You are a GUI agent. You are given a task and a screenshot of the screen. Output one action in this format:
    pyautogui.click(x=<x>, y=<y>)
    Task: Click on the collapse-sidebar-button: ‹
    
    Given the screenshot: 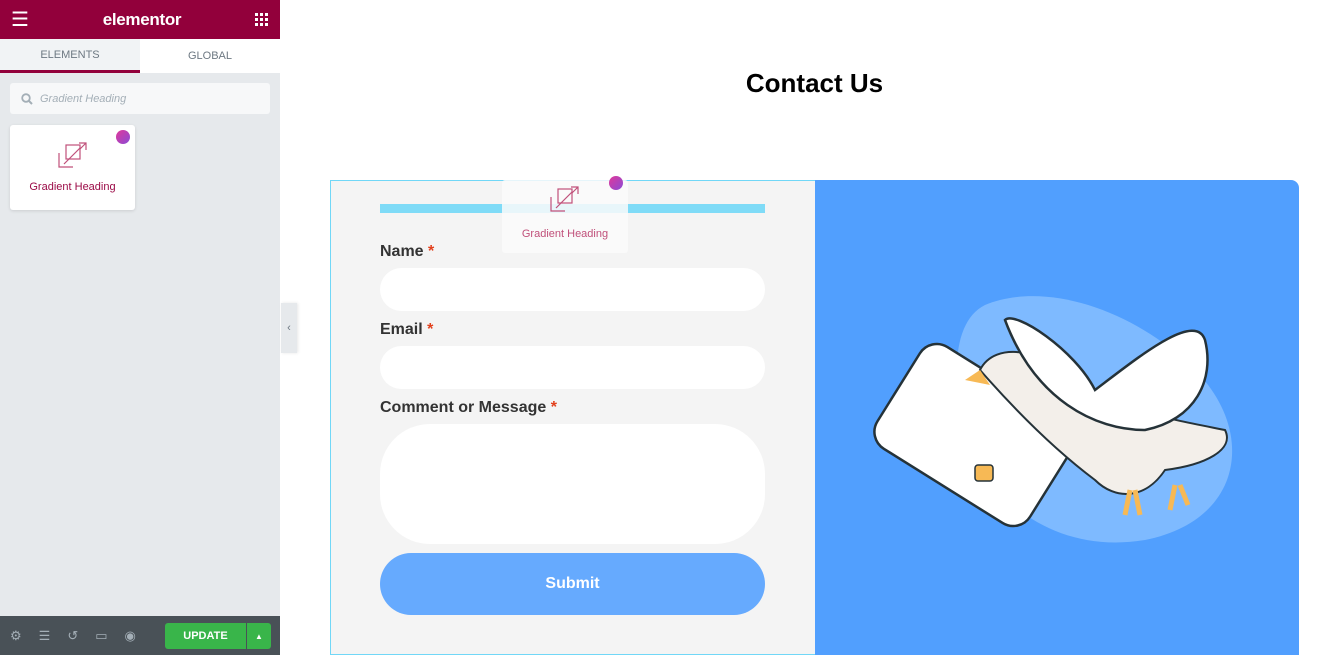 What is the action you would take?
    pyautogui.click(x=289, y=328)
    